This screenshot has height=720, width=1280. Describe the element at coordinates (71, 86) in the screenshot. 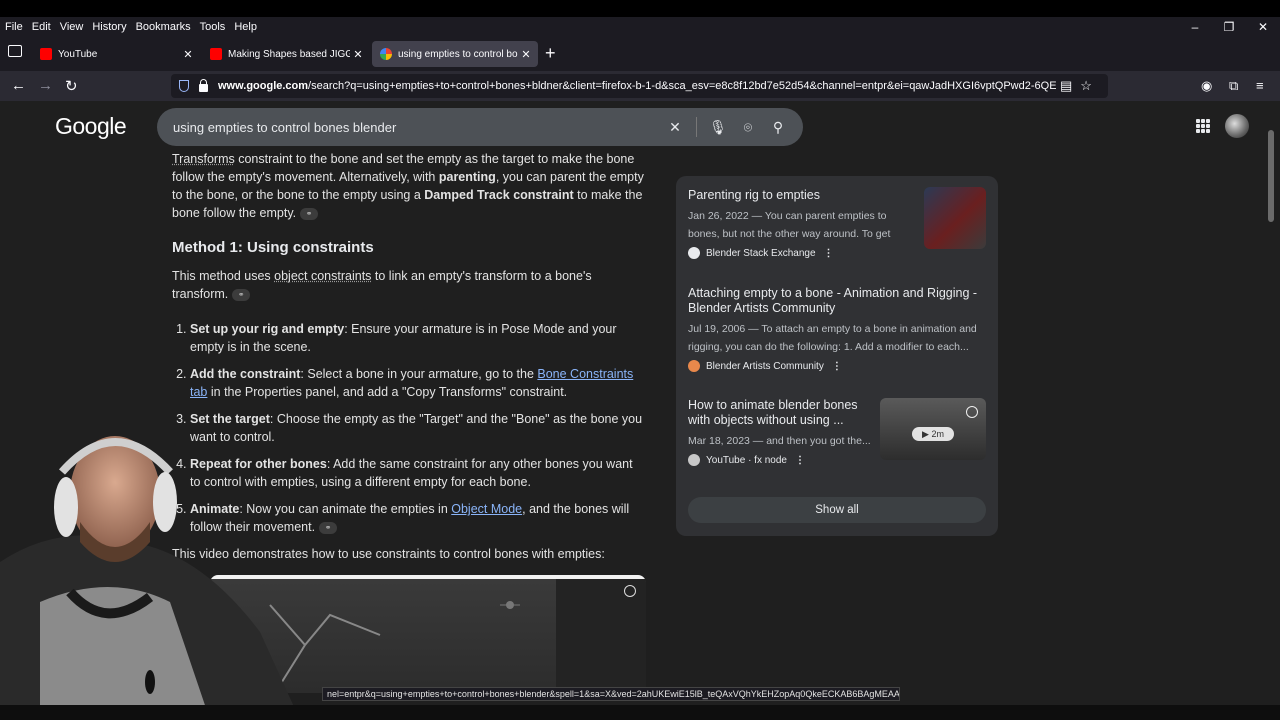

I see `reload-icon: ↻` at that location.